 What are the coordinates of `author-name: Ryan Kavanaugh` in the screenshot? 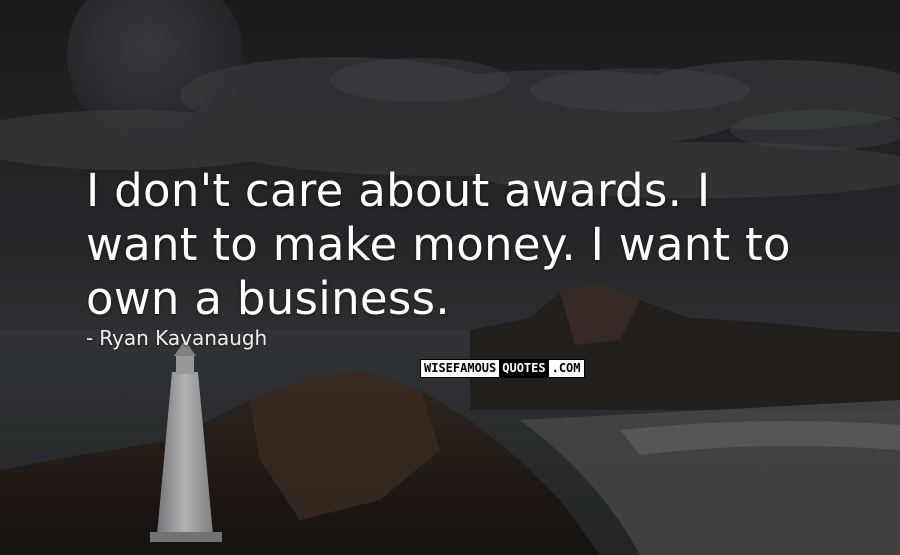 It's located at (183, 338).